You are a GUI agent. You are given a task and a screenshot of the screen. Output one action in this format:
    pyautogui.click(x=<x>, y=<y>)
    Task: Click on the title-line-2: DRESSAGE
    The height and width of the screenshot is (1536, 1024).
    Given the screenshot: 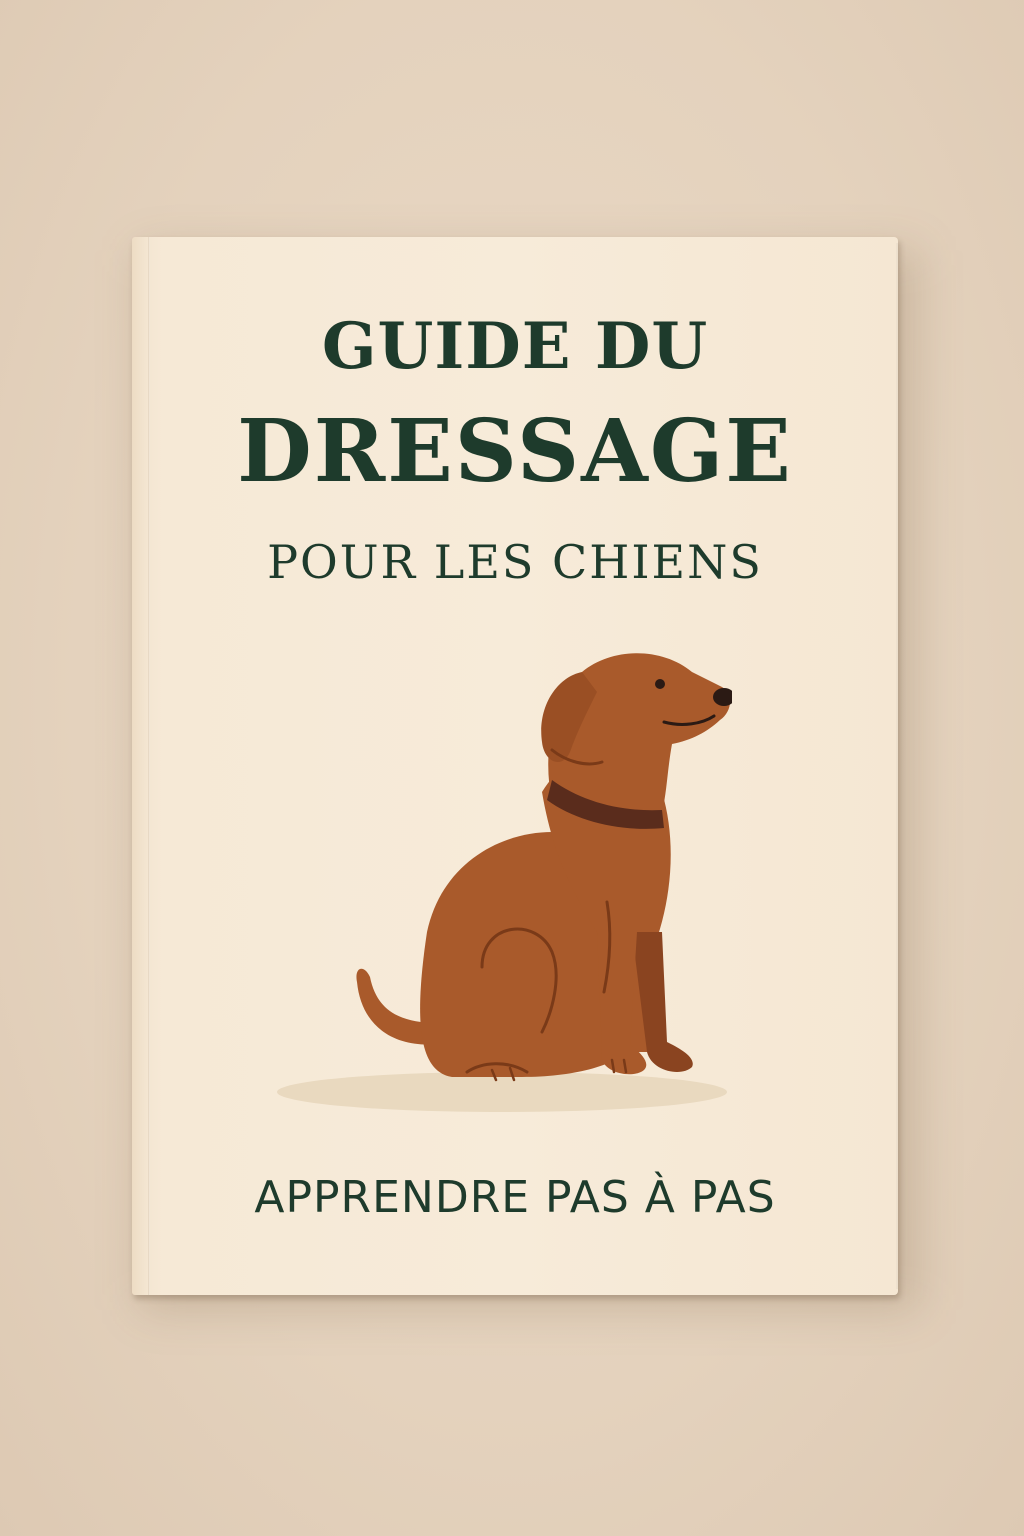 What is the action you would take?
    pyautogui.click(x=515, y=451)
    